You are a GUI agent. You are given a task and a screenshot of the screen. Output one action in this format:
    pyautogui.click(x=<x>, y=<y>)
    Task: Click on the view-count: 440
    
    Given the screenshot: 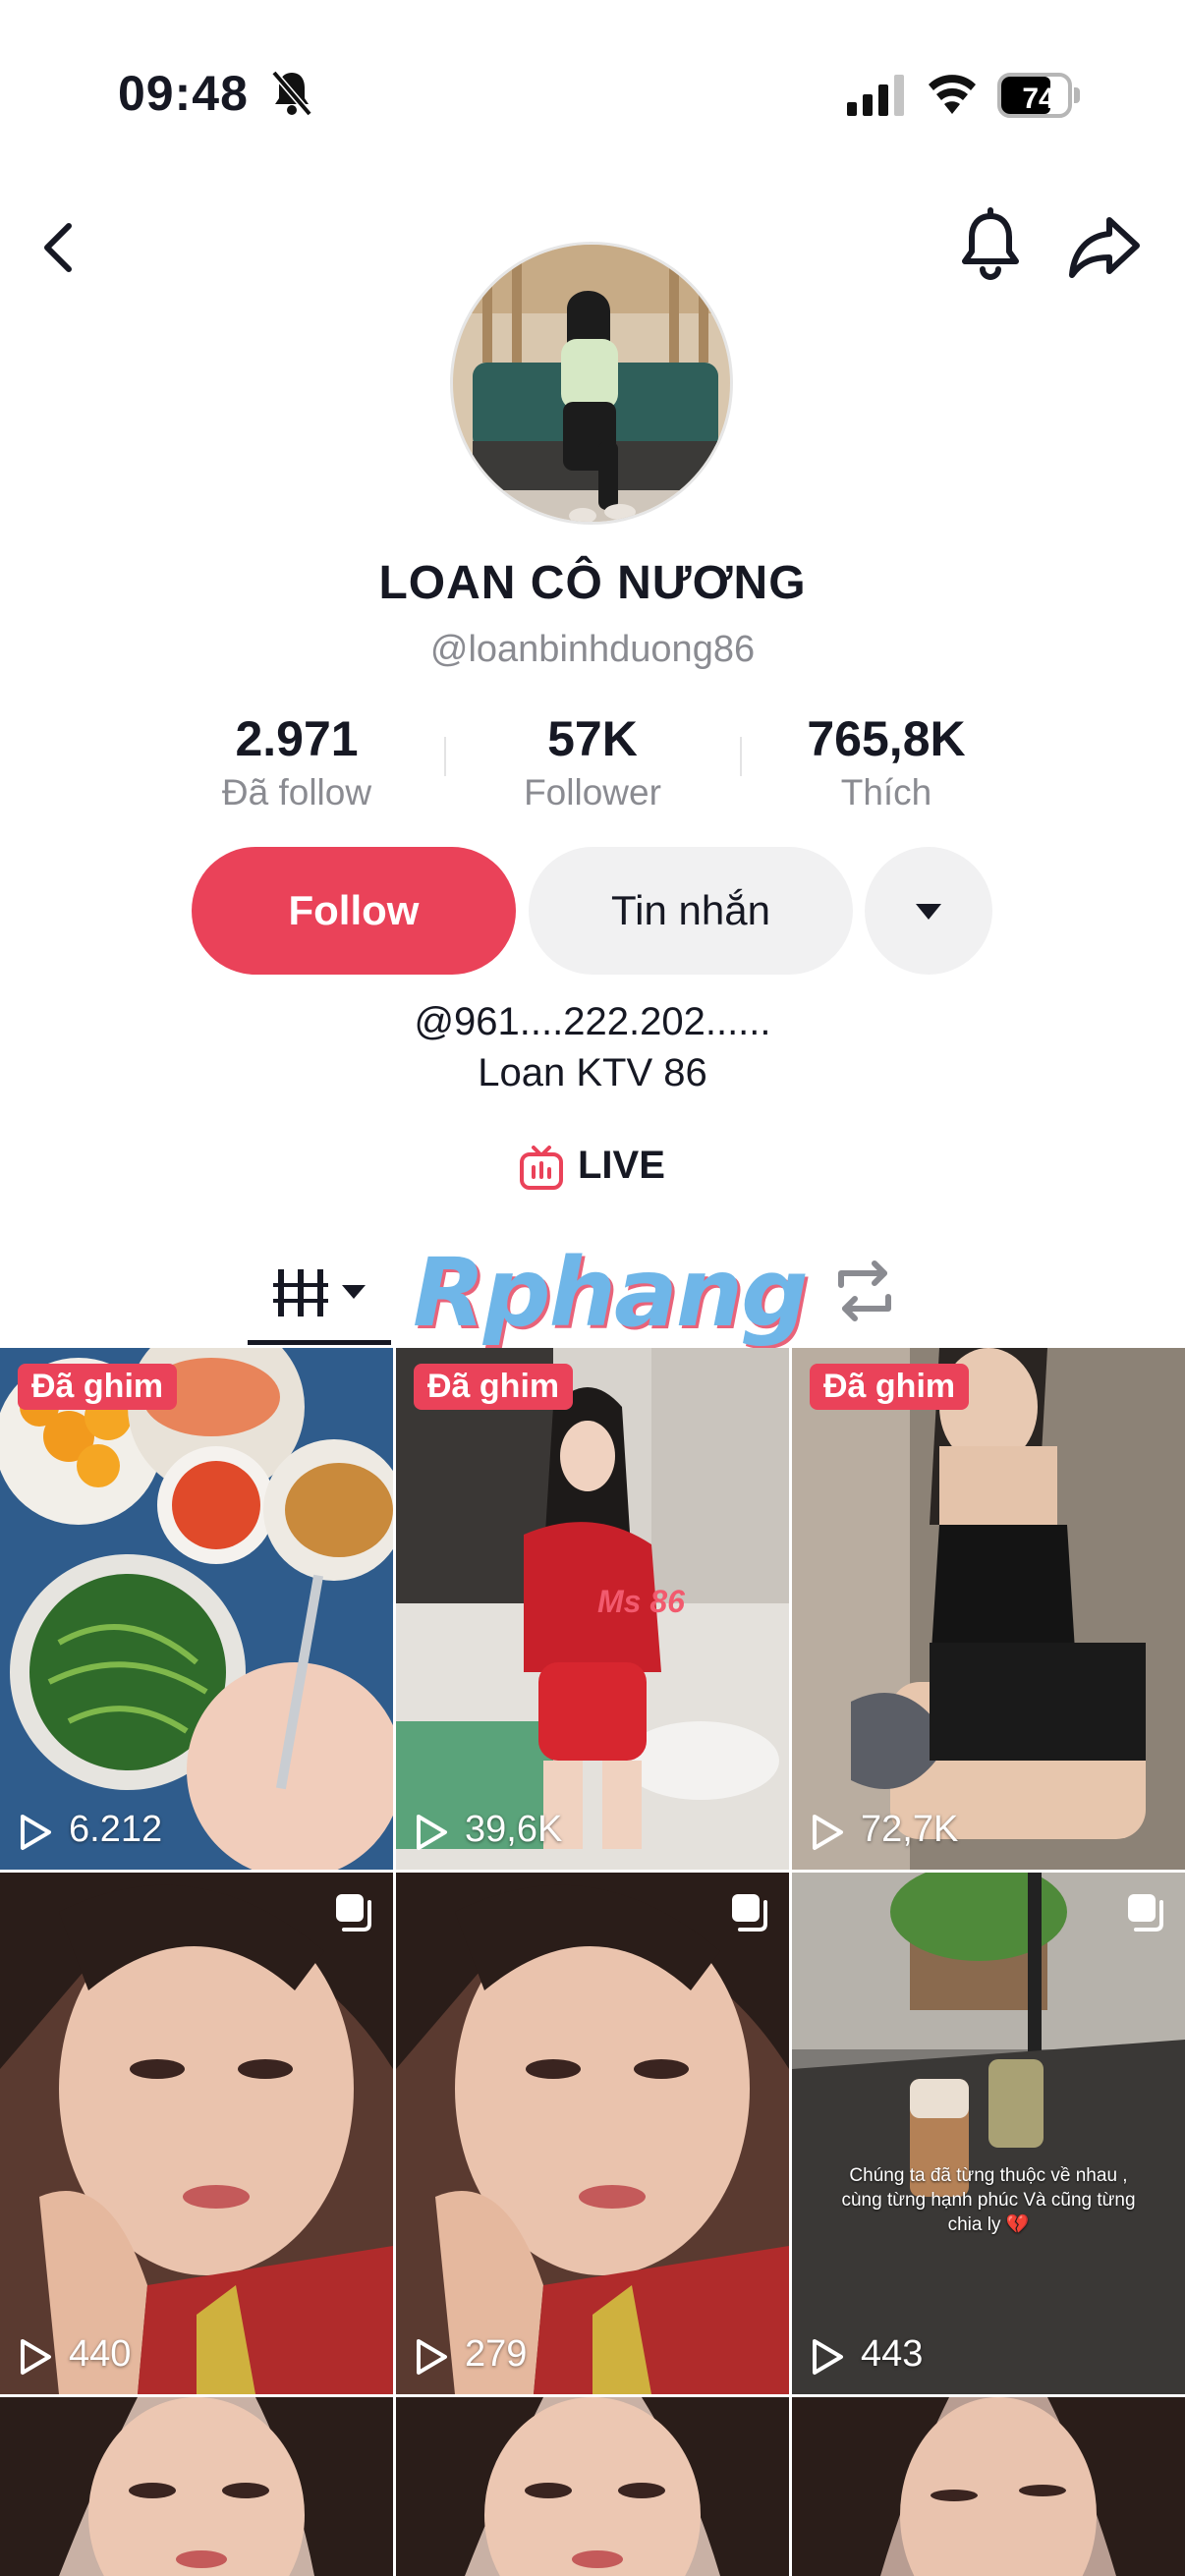 What is the action you would take?
    pyautogui.click(x=100, y=2354)
    